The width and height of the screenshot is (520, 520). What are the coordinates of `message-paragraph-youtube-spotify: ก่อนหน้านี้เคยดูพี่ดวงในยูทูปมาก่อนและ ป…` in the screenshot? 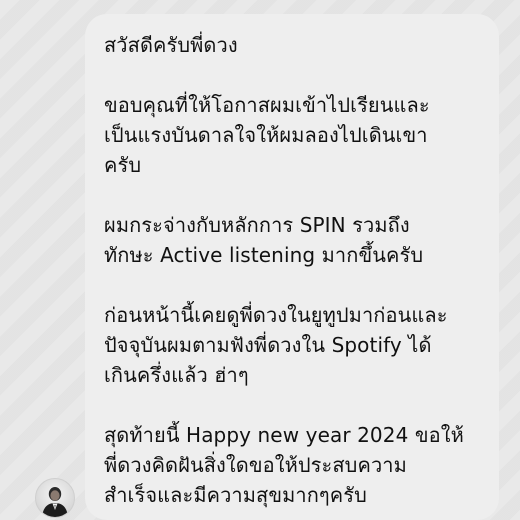 It's located at (276, 345).